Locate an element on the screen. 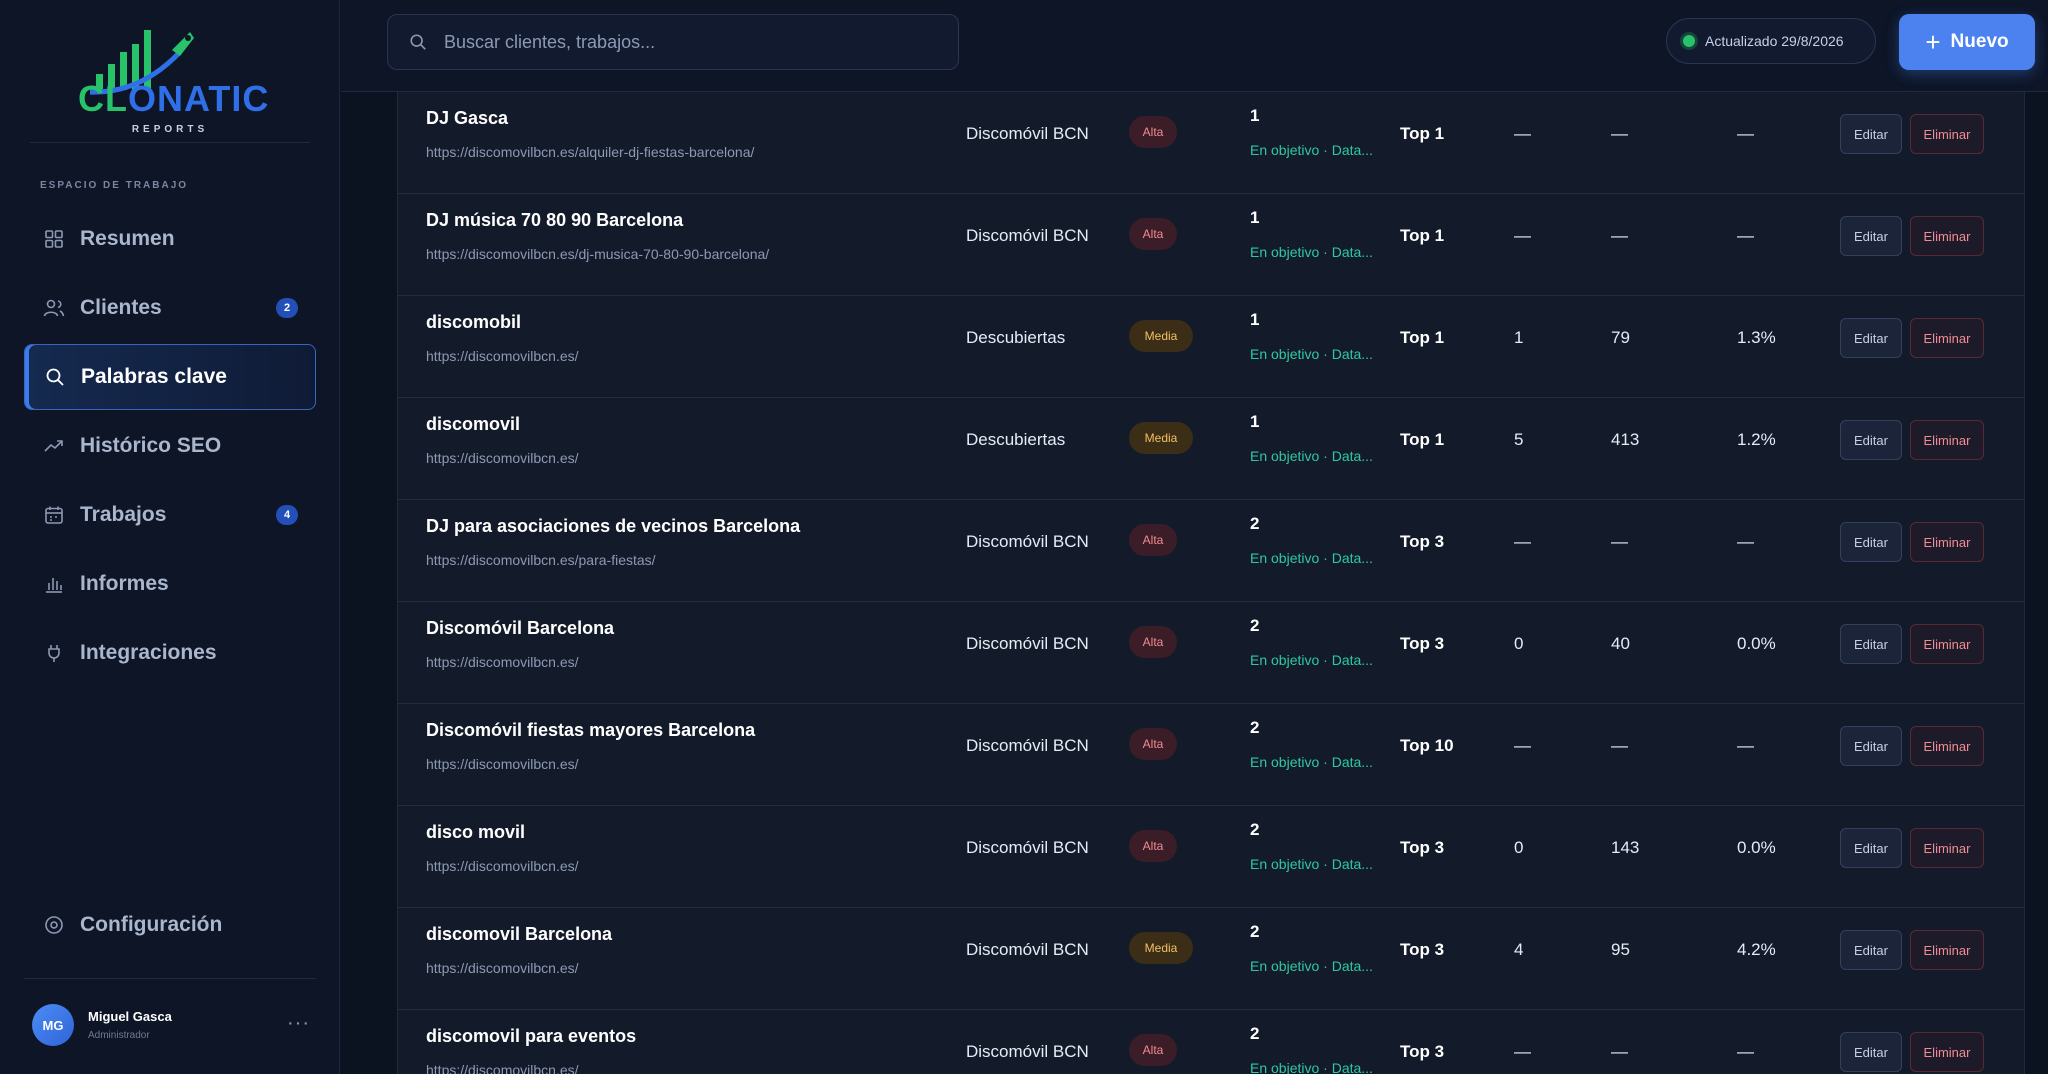  bar-chart-icon is located at coordinates (54, 584).